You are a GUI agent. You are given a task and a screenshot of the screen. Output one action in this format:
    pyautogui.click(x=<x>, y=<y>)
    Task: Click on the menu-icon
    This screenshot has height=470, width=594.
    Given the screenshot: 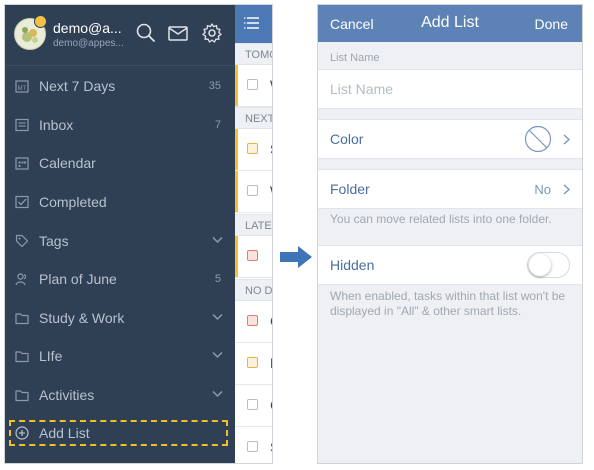 What is the action you would take?
    pyautogui.click(x=252, y=23)
    